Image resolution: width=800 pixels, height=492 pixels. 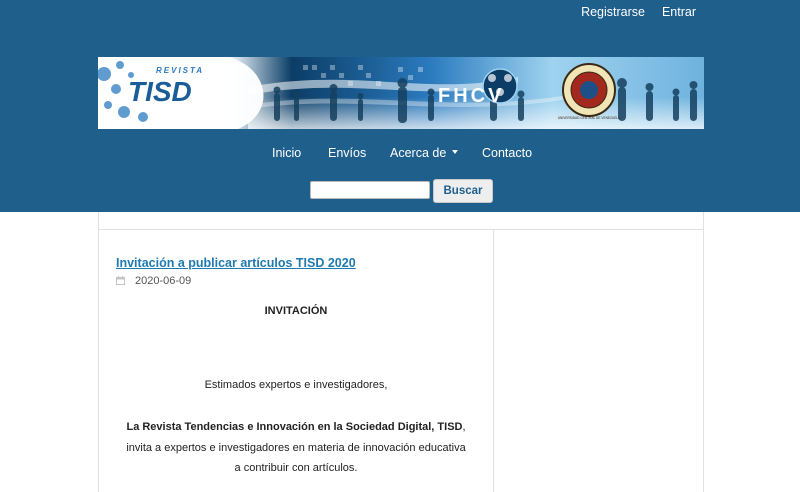 What do you see at coordinates (296, 468) in the screenshot?
I see `body-line-2: a contribuir con artículos.` at bounding box center [296, 468].